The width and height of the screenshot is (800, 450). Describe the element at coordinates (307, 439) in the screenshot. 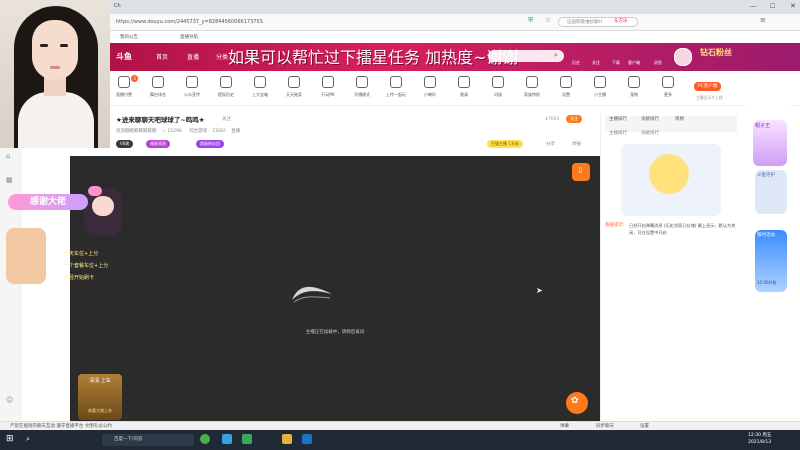

I see `steam-taskbar-icon` at that location.